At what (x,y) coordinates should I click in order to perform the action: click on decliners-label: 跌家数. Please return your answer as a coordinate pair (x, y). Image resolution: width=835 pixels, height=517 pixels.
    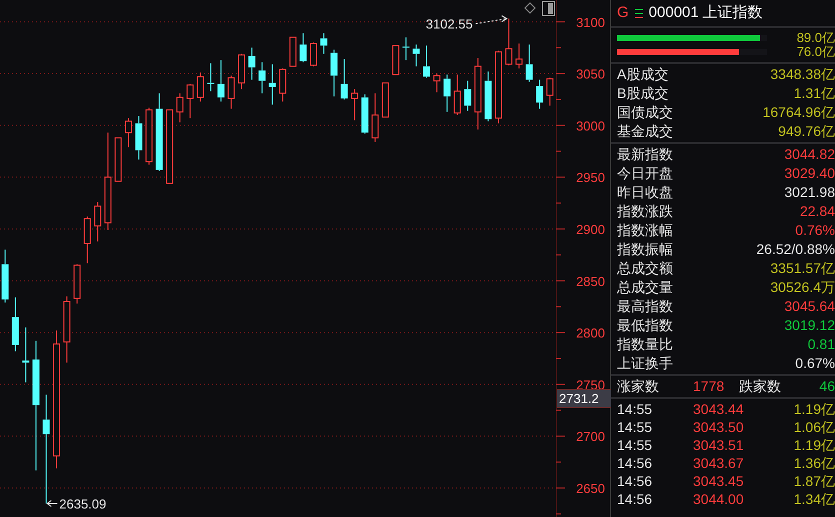
    Looking at the image, I should click on (760, 386).